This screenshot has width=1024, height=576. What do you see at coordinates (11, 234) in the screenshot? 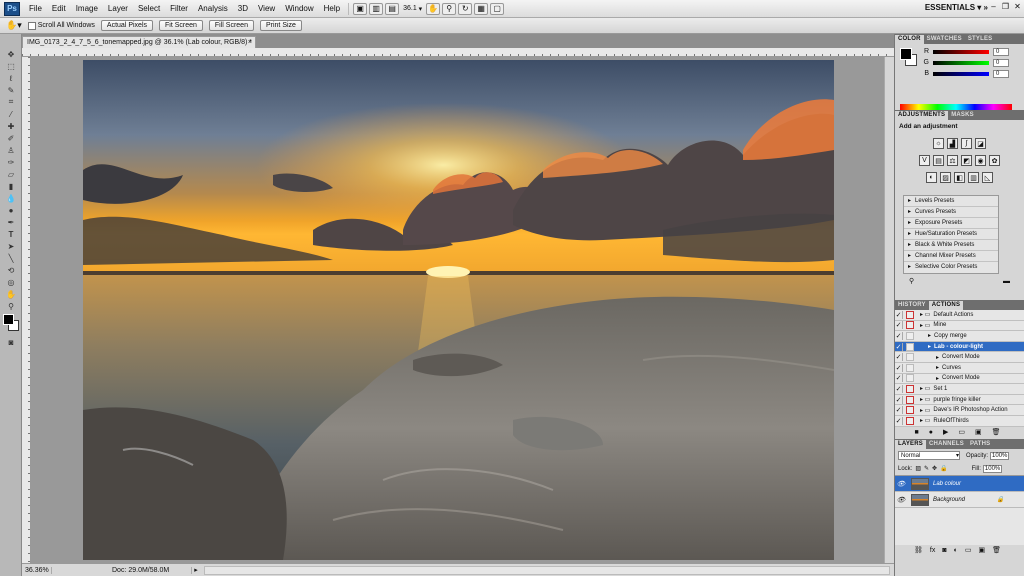
I see `type-tool-icon: T` at bounding box center [11, 234].